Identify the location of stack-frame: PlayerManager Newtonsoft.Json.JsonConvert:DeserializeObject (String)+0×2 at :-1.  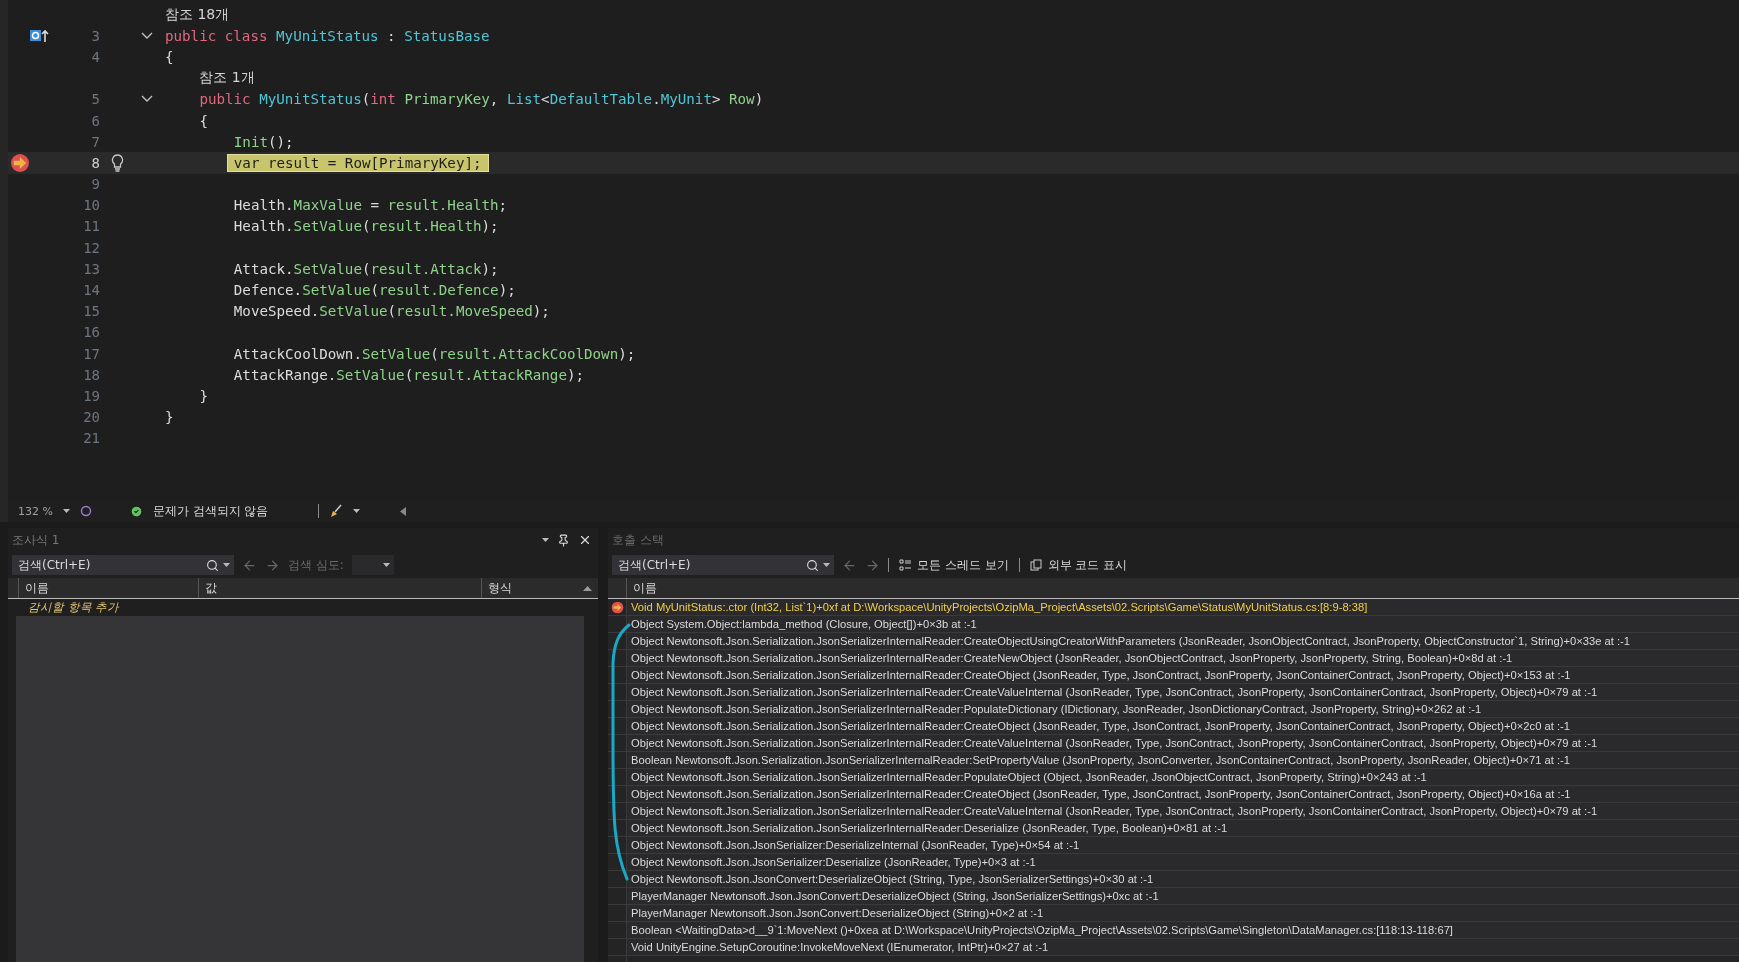
(1173, 913).